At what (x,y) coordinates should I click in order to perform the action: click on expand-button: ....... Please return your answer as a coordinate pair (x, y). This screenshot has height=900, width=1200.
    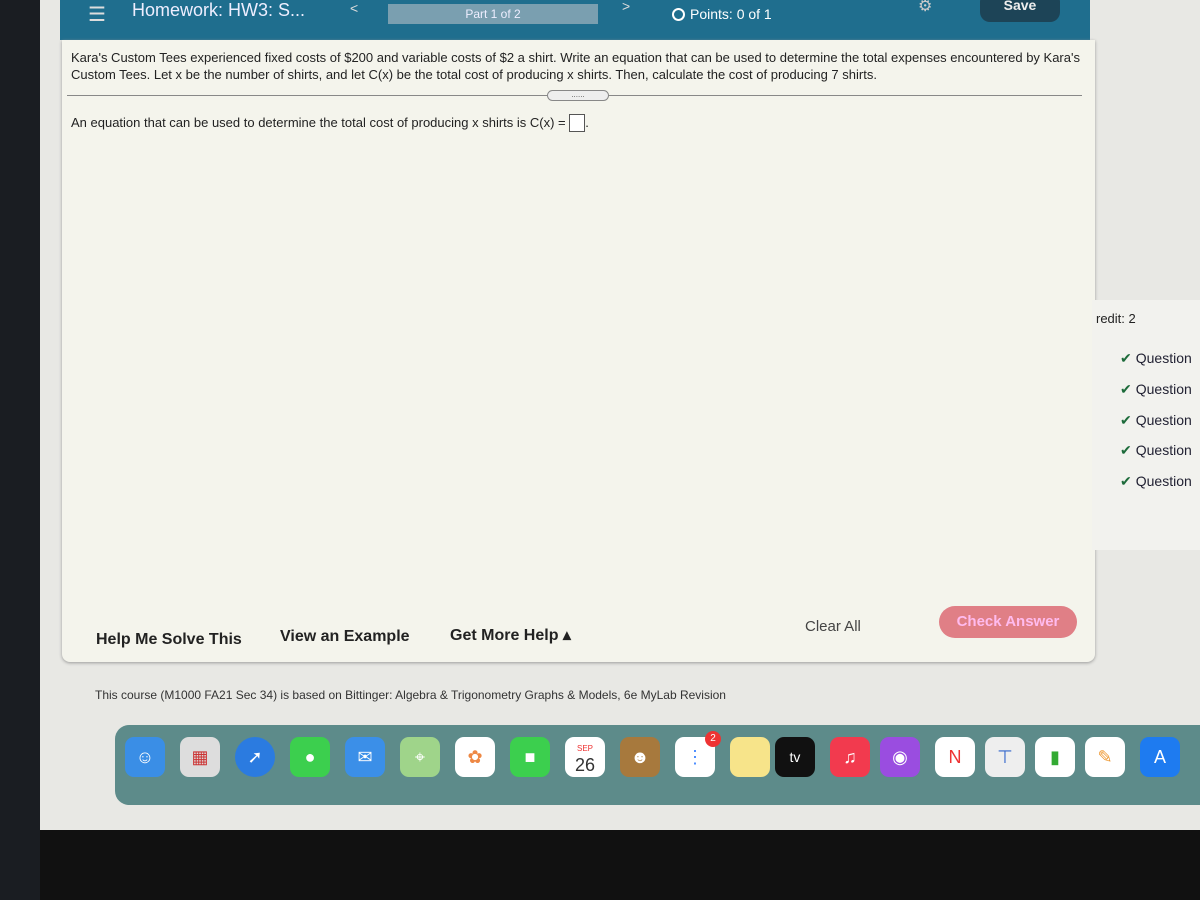
    Looking at the image, I should click on (578, 95).